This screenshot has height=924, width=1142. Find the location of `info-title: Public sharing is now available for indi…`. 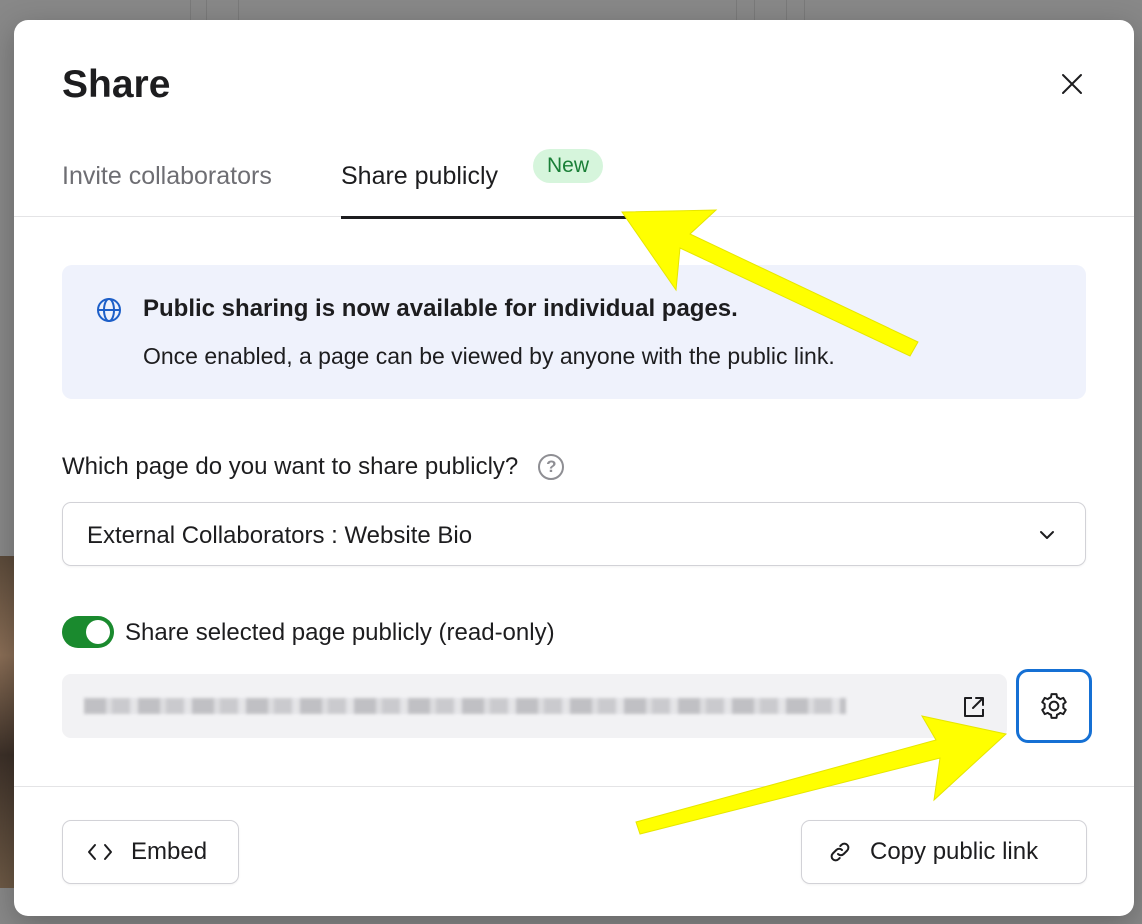

info-title: Public sharing is now available for indi… is located at coordinates (440, 308).